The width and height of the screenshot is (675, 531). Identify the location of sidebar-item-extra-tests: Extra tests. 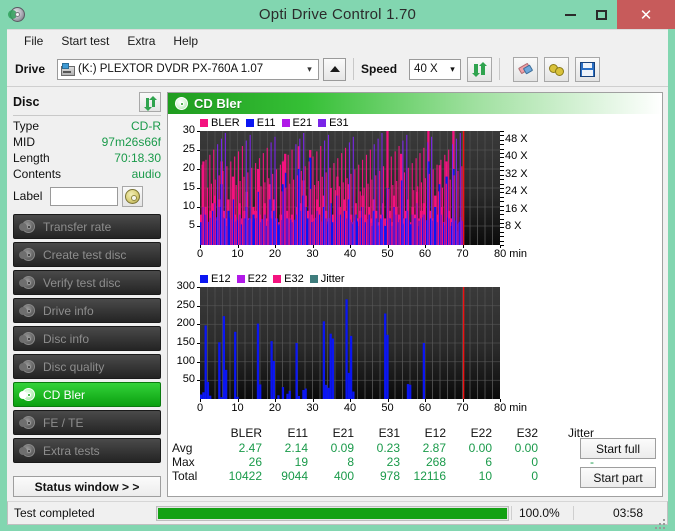
(87, 450).